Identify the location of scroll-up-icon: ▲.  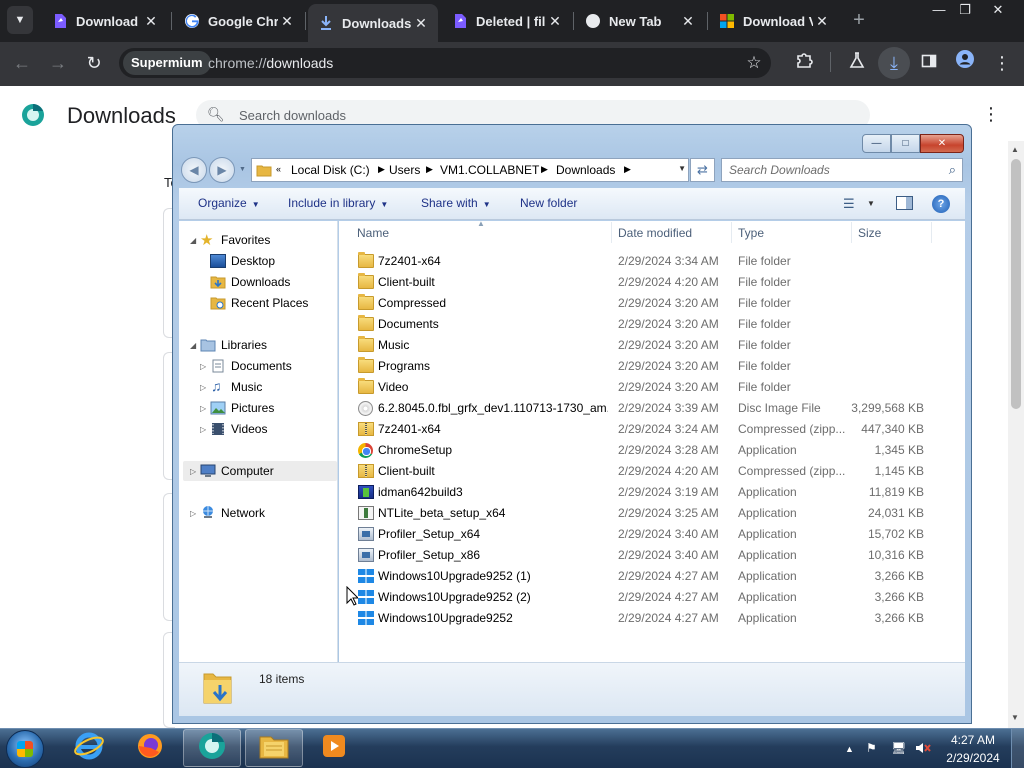
(1015, 149).